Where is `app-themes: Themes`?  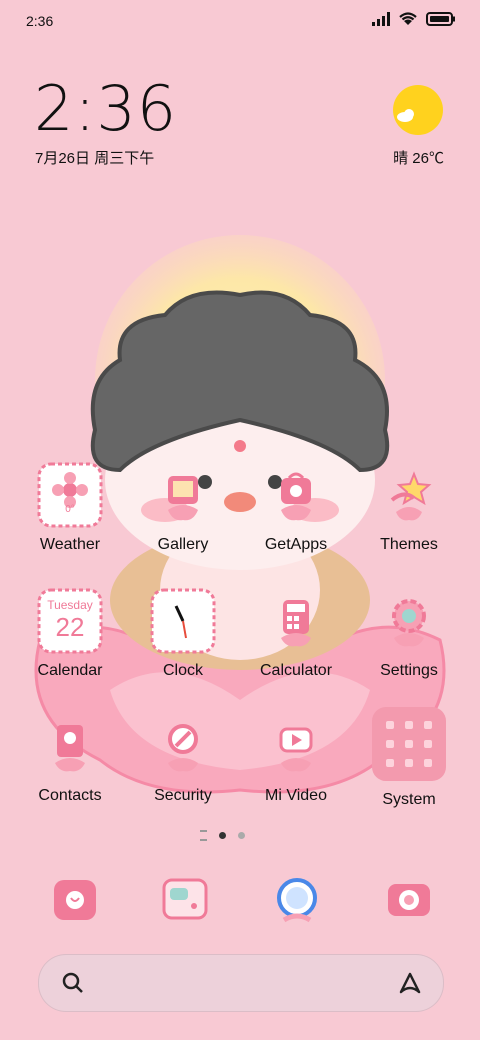 app-themes: Themes is located at coordinates (409, 507).